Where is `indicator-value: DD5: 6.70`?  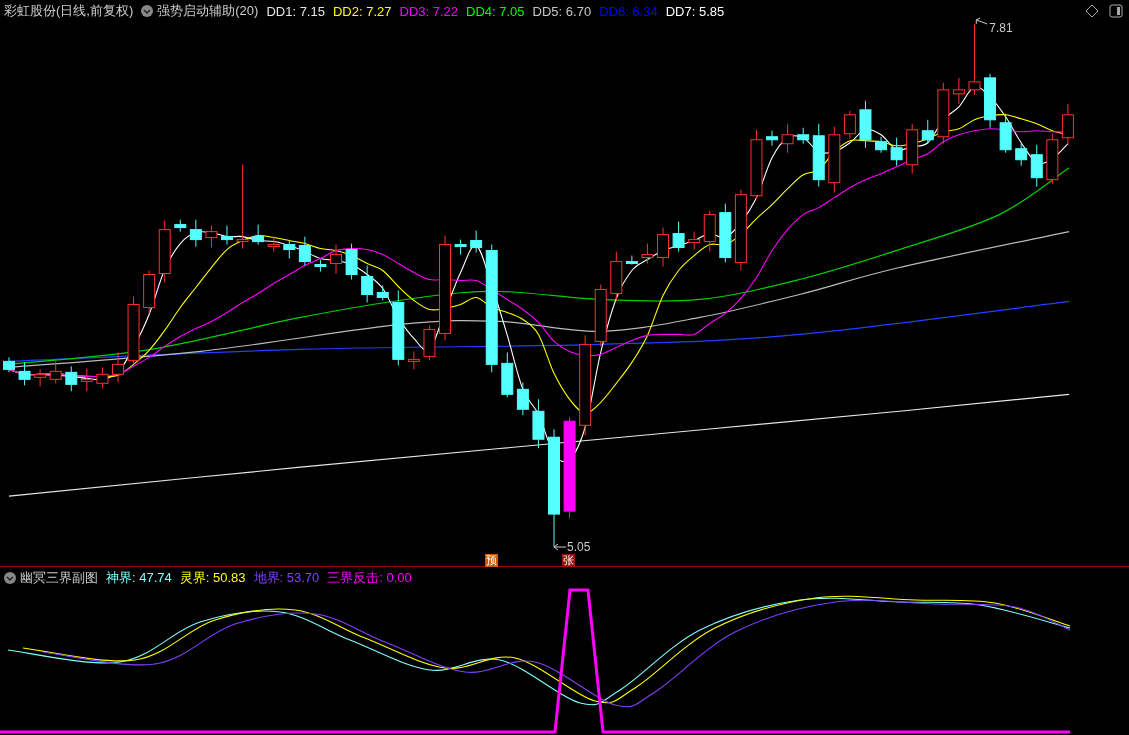 indicator-value: DD5: 6.70 is located at coordinates (562, 11).